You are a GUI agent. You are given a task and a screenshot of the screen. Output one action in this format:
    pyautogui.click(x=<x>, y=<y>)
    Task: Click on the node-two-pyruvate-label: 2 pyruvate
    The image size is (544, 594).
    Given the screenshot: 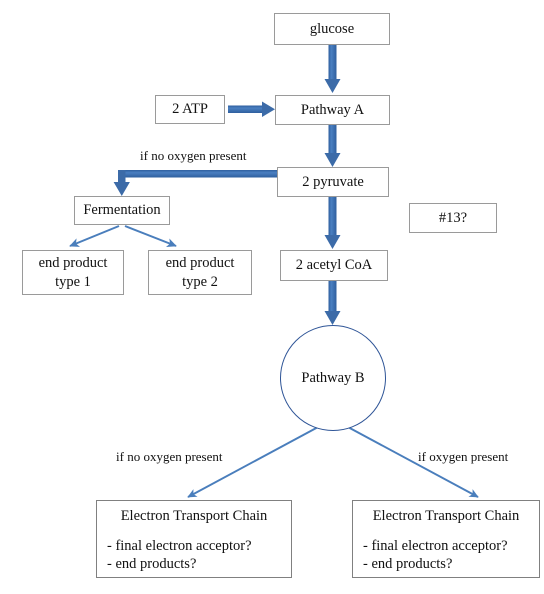 What is the action you would take?
    pyautogui.click(x=333, y=181)
    